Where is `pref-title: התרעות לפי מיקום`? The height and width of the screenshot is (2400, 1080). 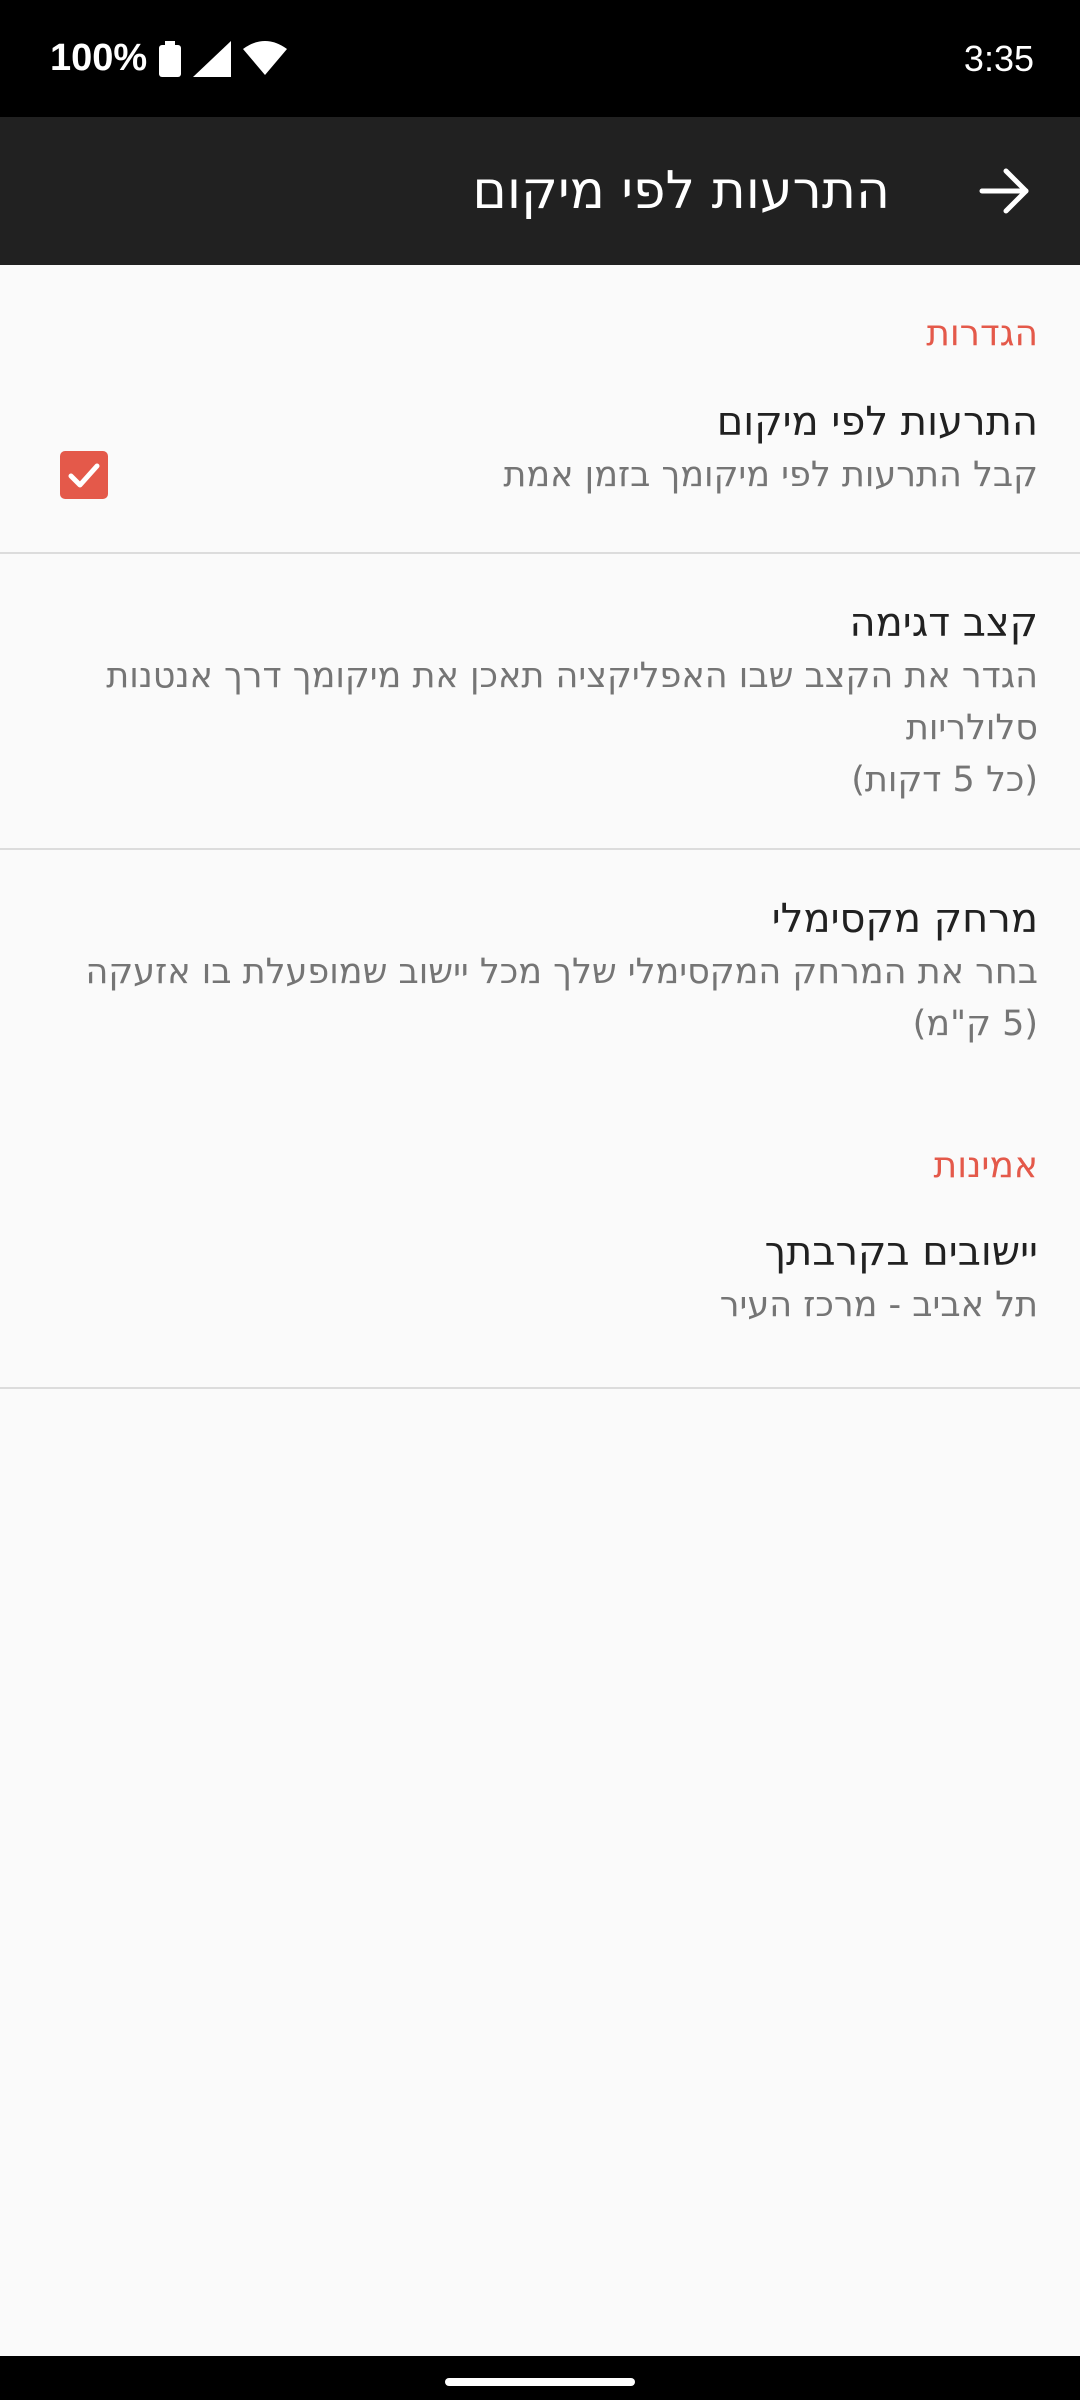
pref-title: התרעות לפי מיקום is located at coordinates (877, 422).